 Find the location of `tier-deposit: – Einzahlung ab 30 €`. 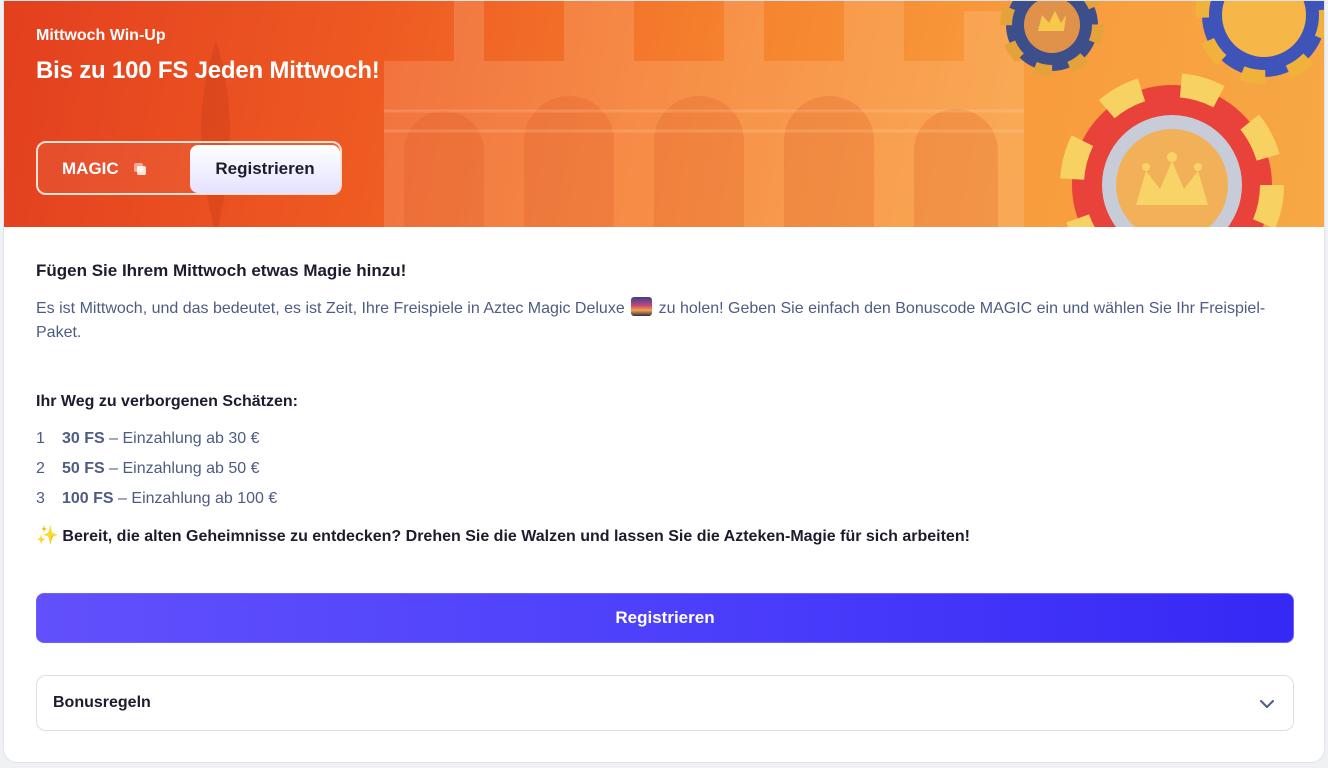

tier-deposit: – Einzahlung ab 30 € is located at coordinates (184, 438).